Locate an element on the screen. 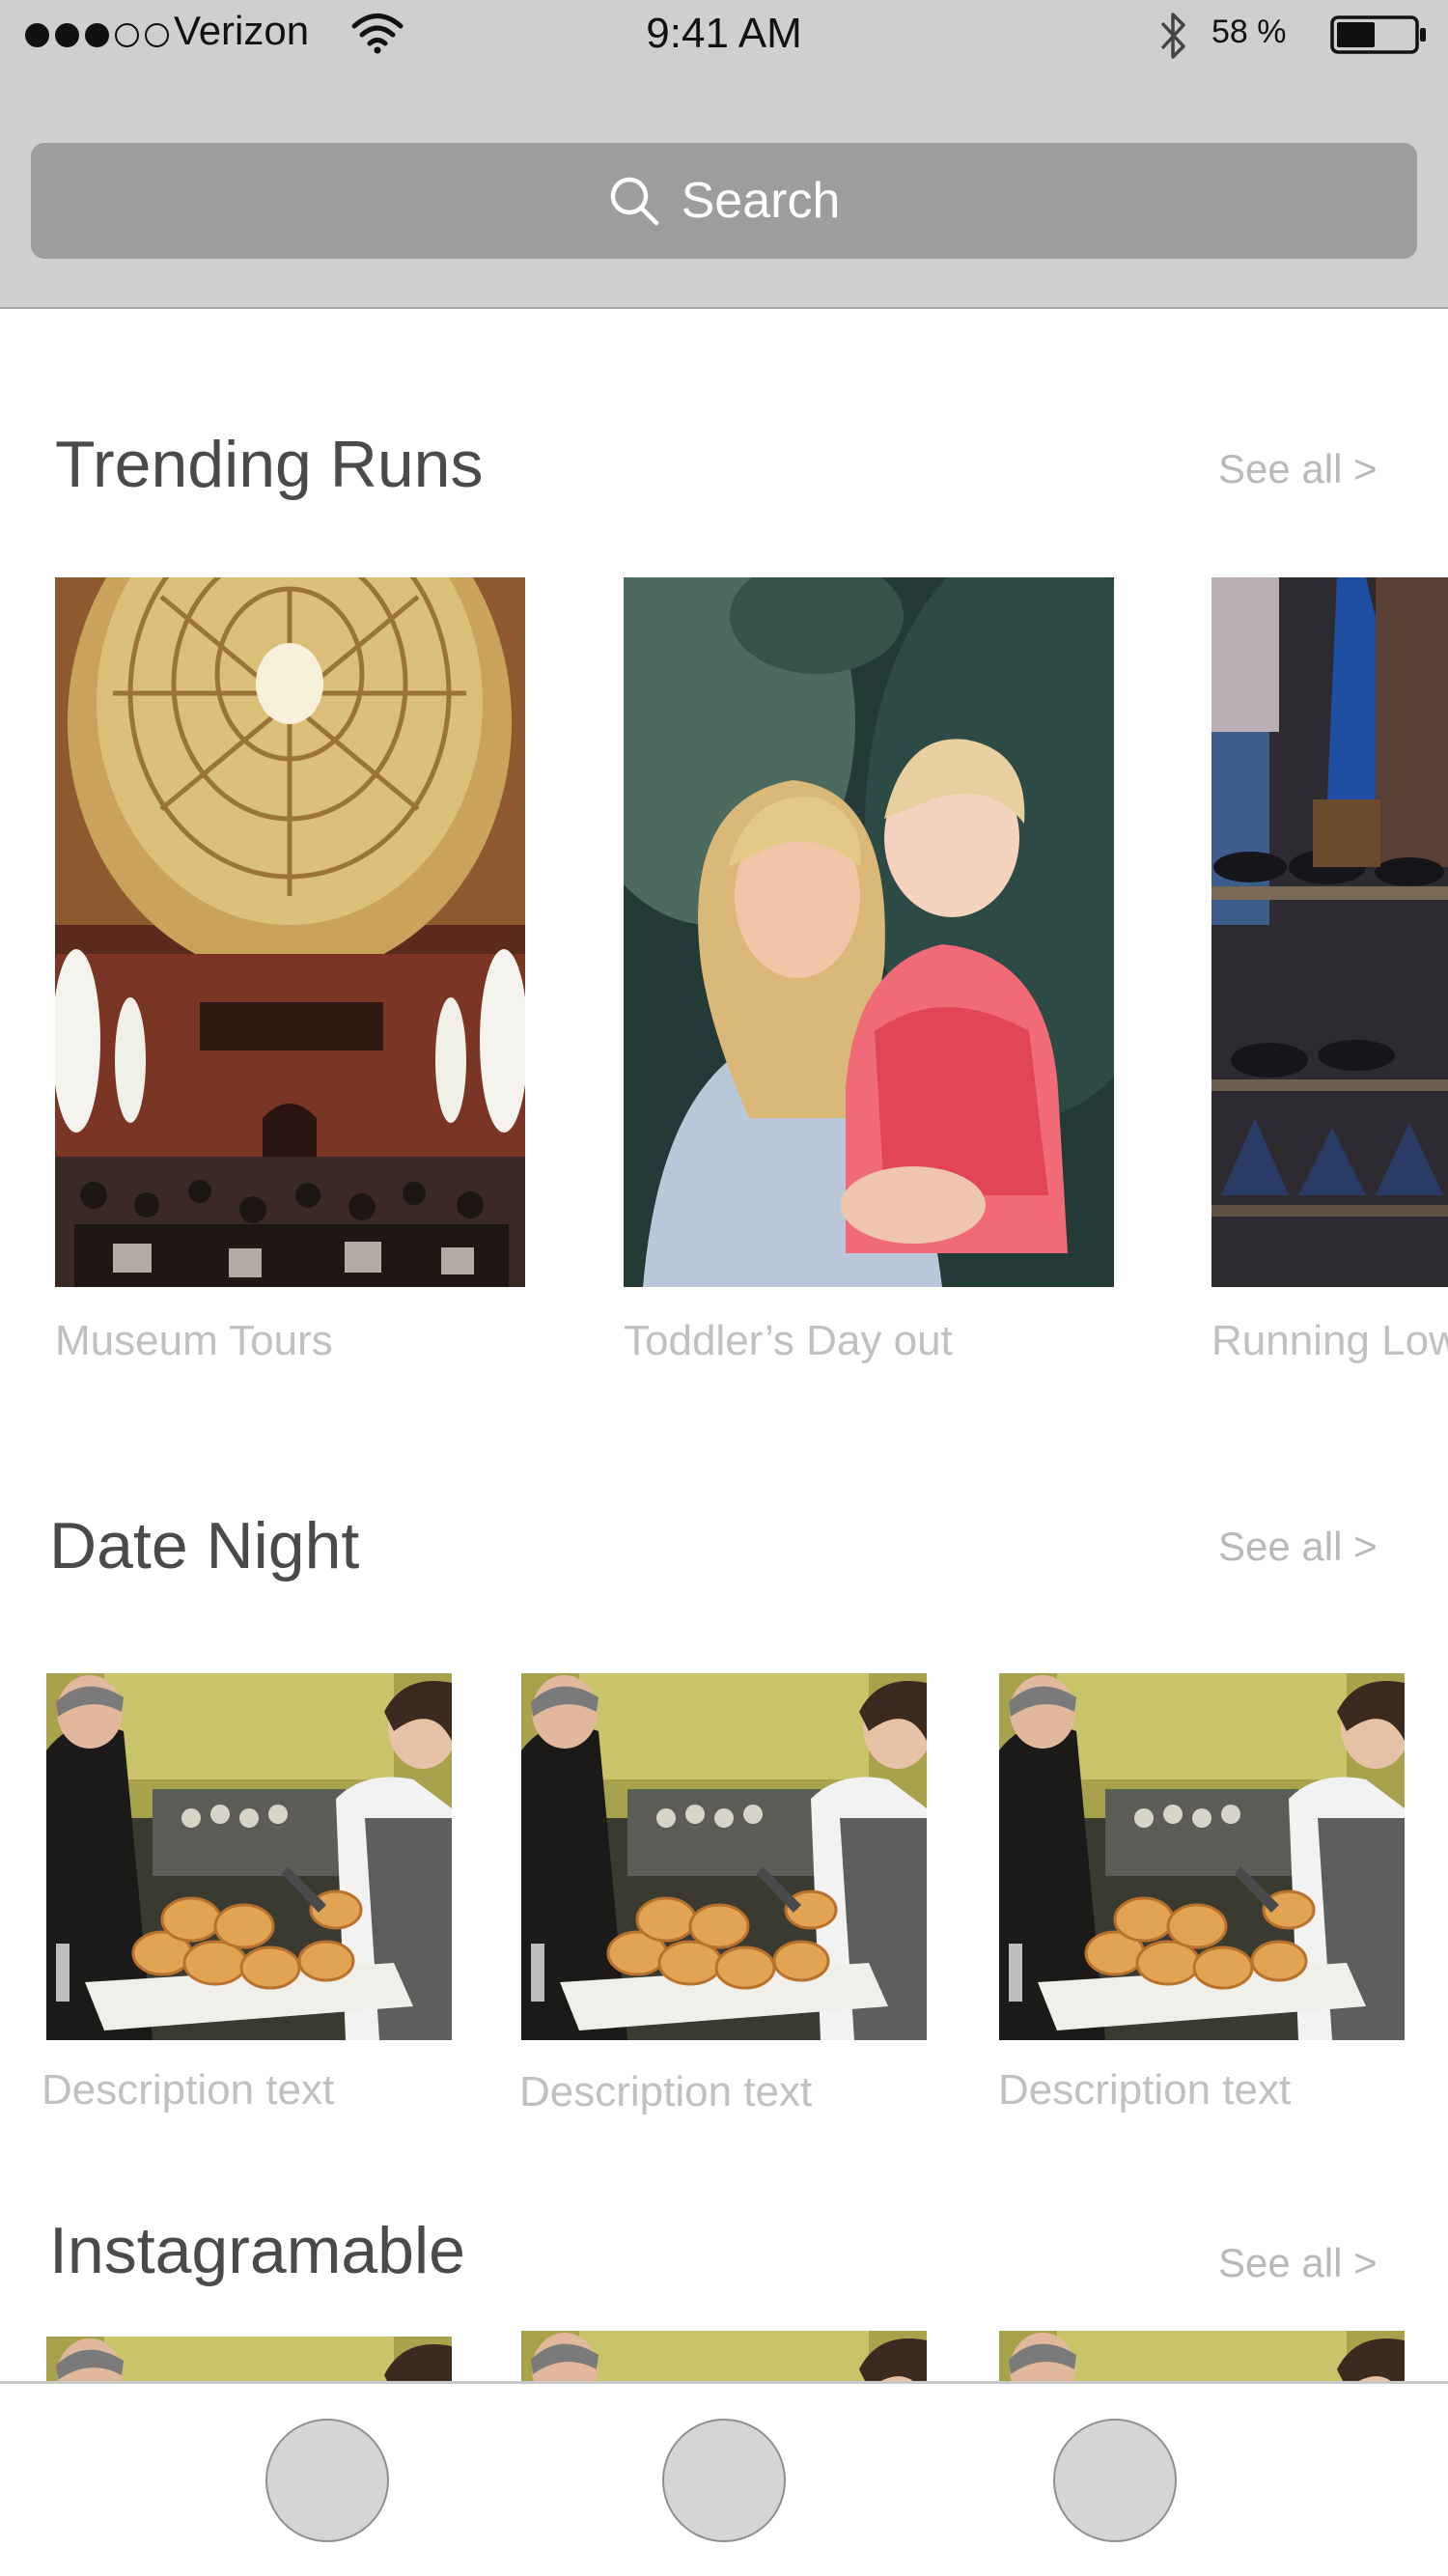 The image size is (1448, 2576). search-icon is located at coordinates (634, 202).